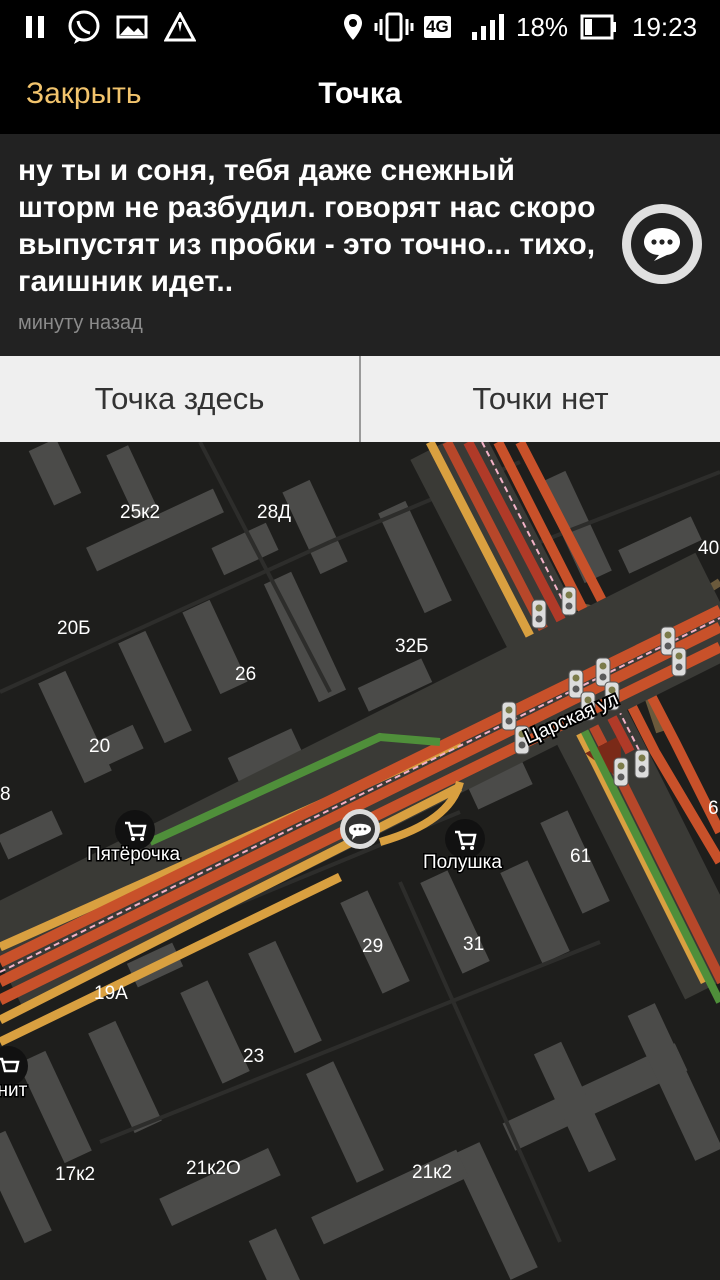 This screenshot has height=1280, width=720. I want to click on message-time: минуту назад, so click(80, 323).